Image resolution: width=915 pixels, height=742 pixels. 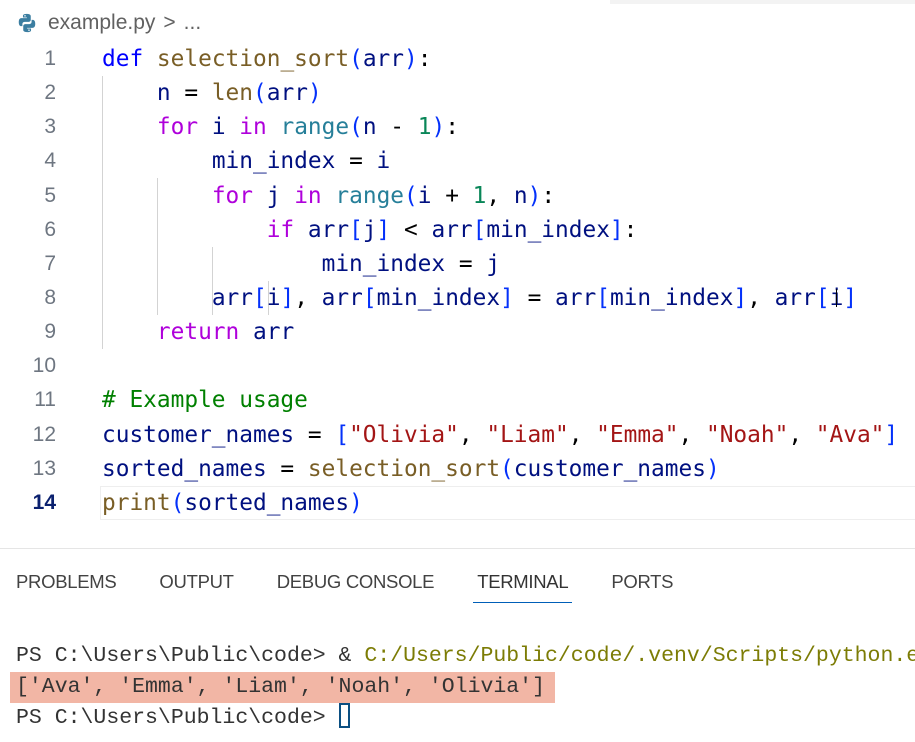 I want to click on token-fn: selection_sort, so click(x=404, y=468).